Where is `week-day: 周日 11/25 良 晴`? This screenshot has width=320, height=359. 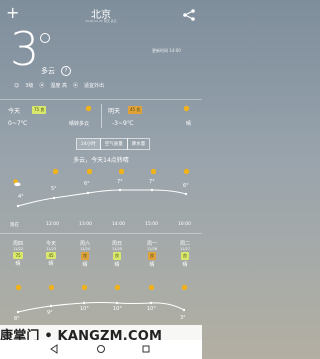 week-day: 周日 11/25 良 晴 is located at coordinates (117, 254).